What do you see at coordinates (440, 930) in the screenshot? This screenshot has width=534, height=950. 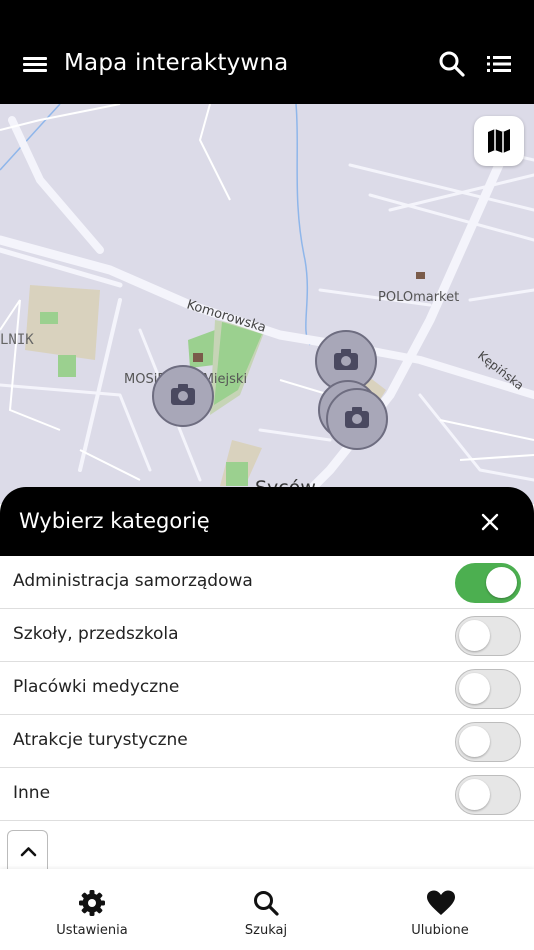 I see `nav-label: Ulubione` at bounding box center [440, 930].